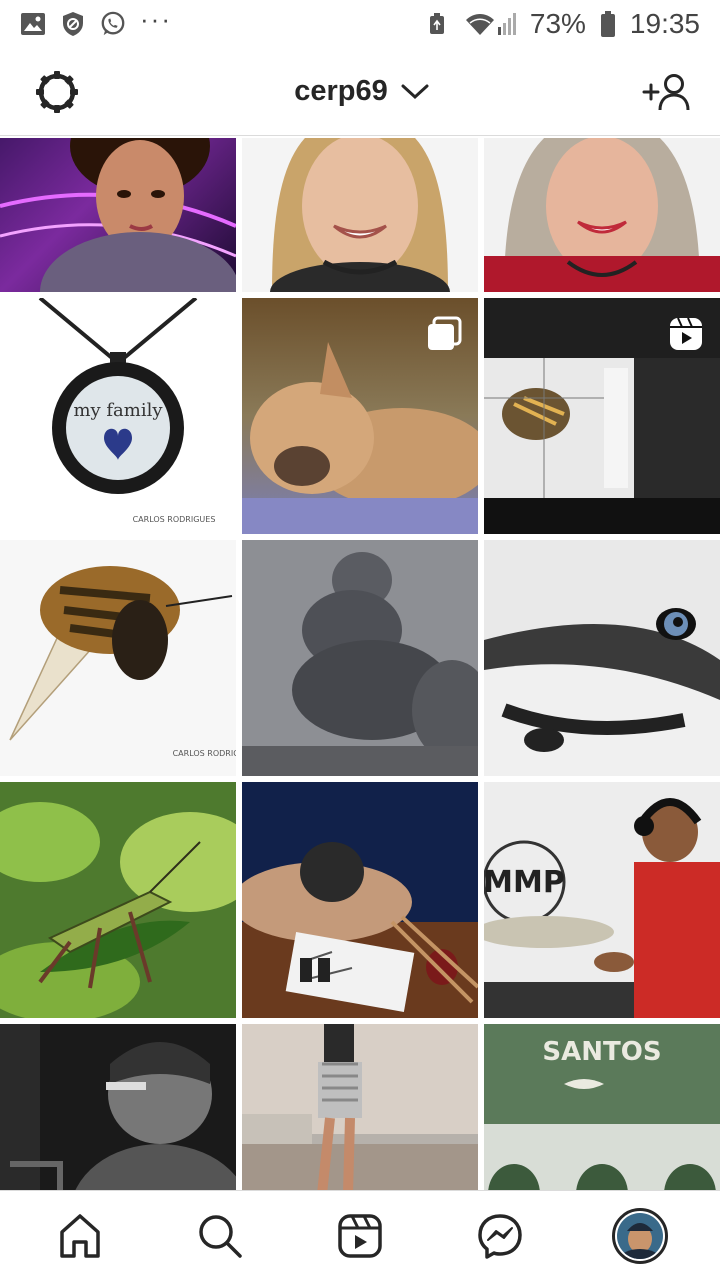 The height and width of the screenshot is (1280, 720). What do you see at coordinates (415, 91) in the screenshot?
I see `chevron-down-icon` at bounding box center [415, 91].